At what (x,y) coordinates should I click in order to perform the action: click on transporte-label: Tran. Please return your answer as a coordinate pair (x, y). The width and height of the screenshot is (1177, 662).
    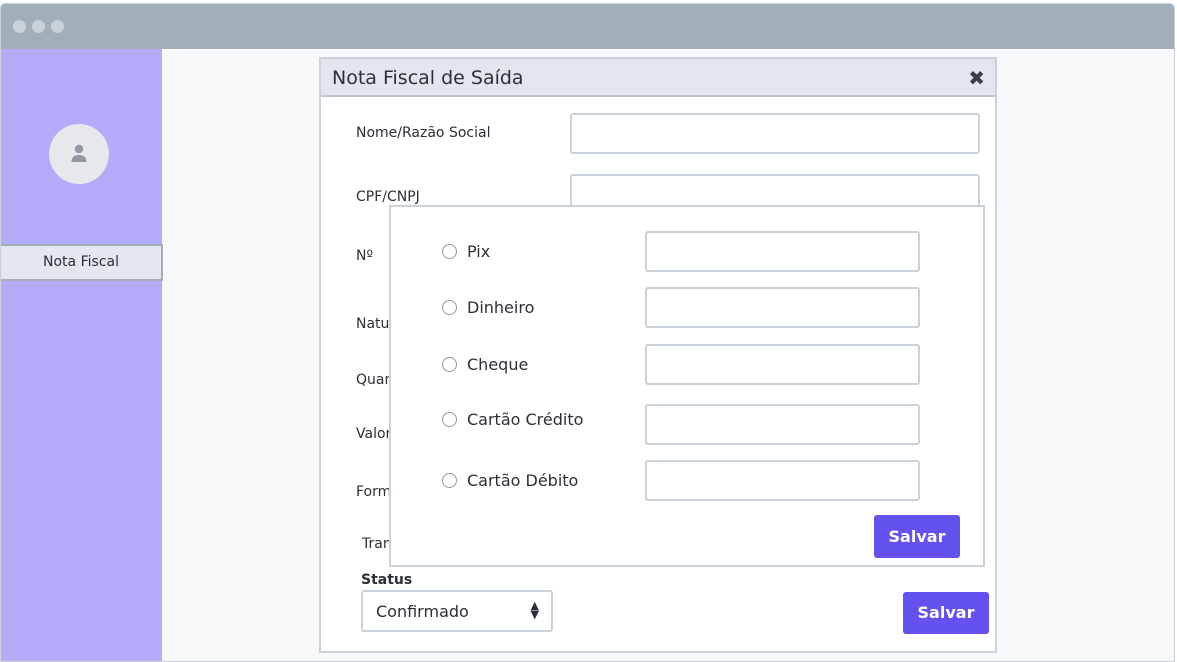
    Looking at the image, I should click on (377, 544).